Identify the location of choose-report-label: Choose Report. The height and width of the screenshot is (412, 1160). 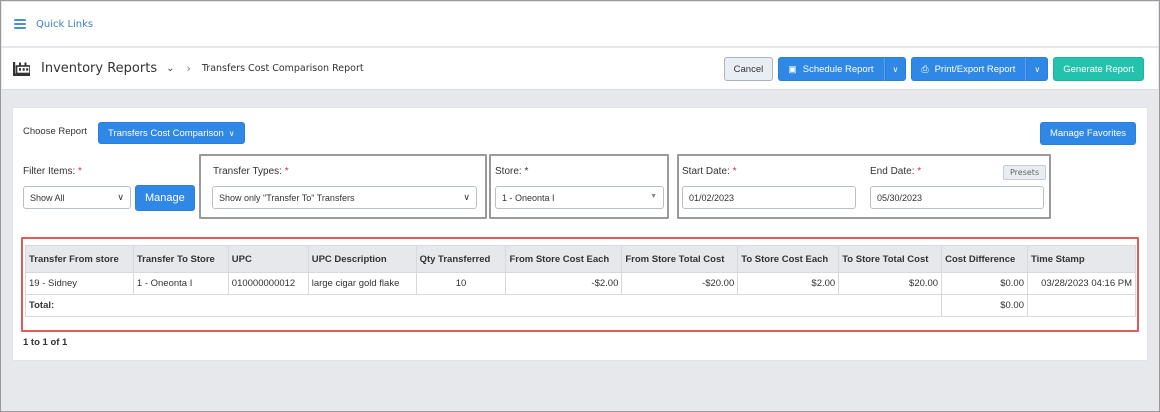
(55, 131).